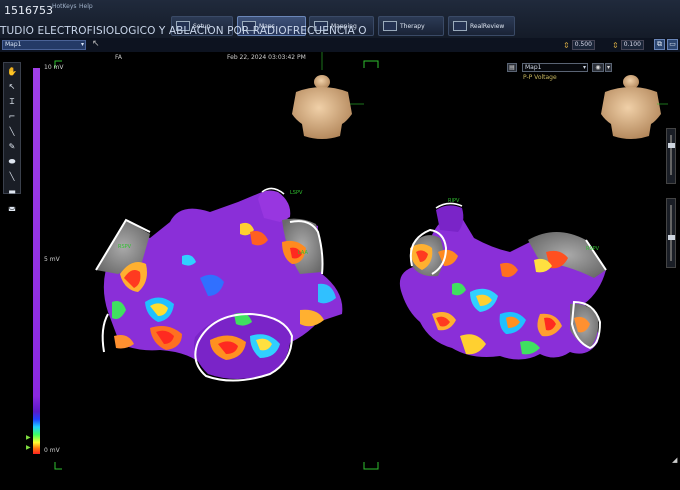  Describe the element at coordinates (533, 67) in the screenshot. I see `map-dropdown-value: Map1` at that location.